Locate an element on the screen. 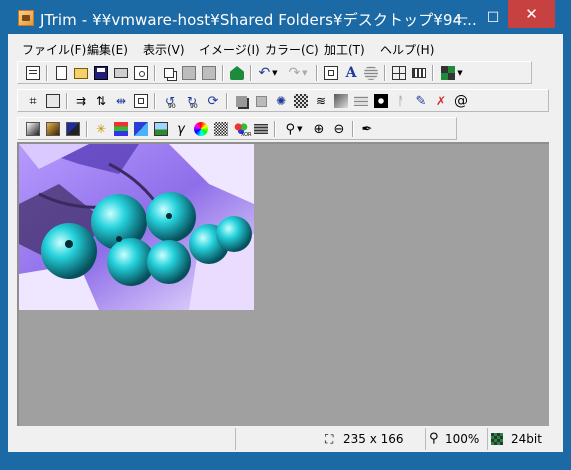  gradient-button is located at coordinates (261, 129).